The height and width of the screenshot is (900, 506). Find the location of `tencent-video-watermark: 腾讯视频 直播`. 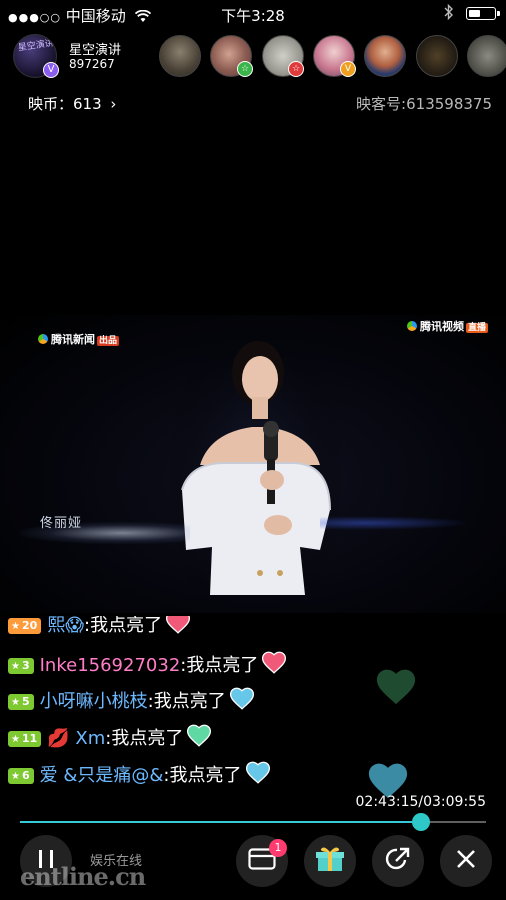

tencent-video-watermark: 腾讯视频 直播 is located at coordinates (448, 326).